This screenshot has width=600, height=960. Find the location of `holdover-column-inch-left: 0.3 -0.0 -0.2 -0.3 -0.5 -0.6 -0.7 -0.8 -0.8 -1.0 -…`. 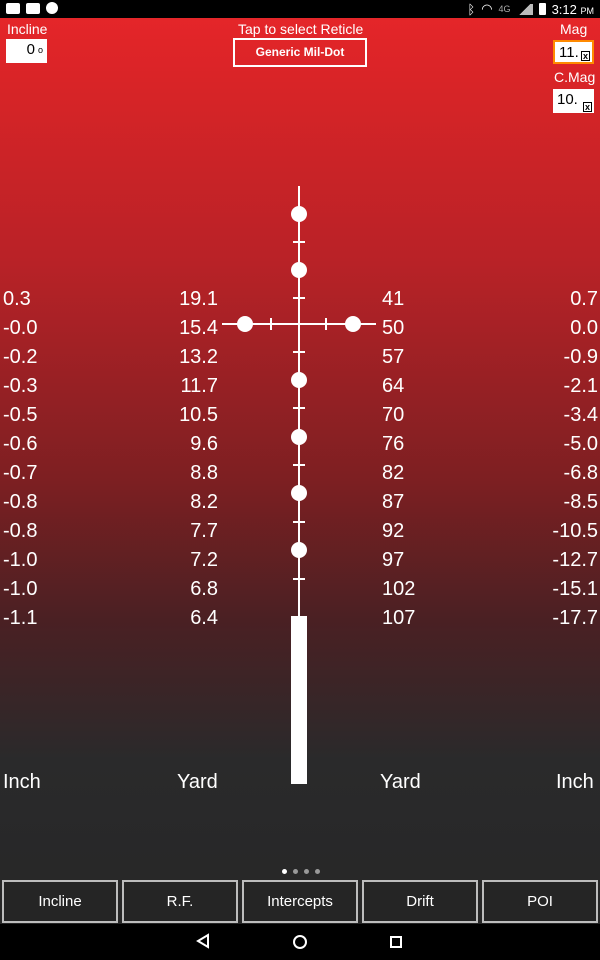

holdover-column-inch-left: 0.3 -0.0 -0.2 -0.3 -0.5 -0.6 -0.7 -0.8 -0.8 -1.0 -… is located at coordinates (48, 459).